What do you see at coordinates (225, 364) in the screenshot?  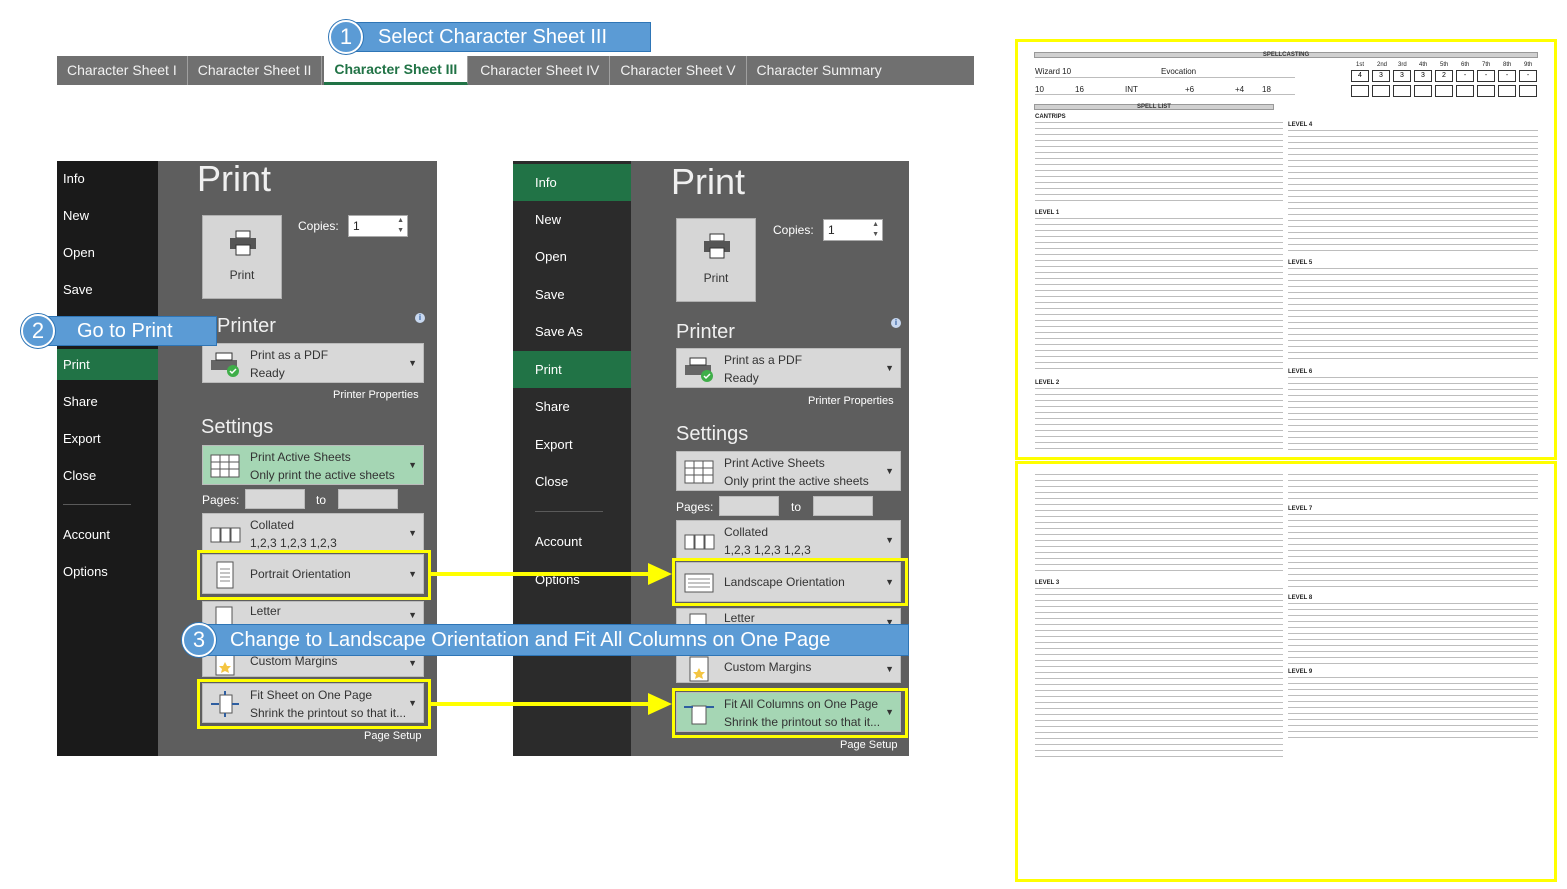 I see `pdf-printer-icon` at bounding box center [225, 364].